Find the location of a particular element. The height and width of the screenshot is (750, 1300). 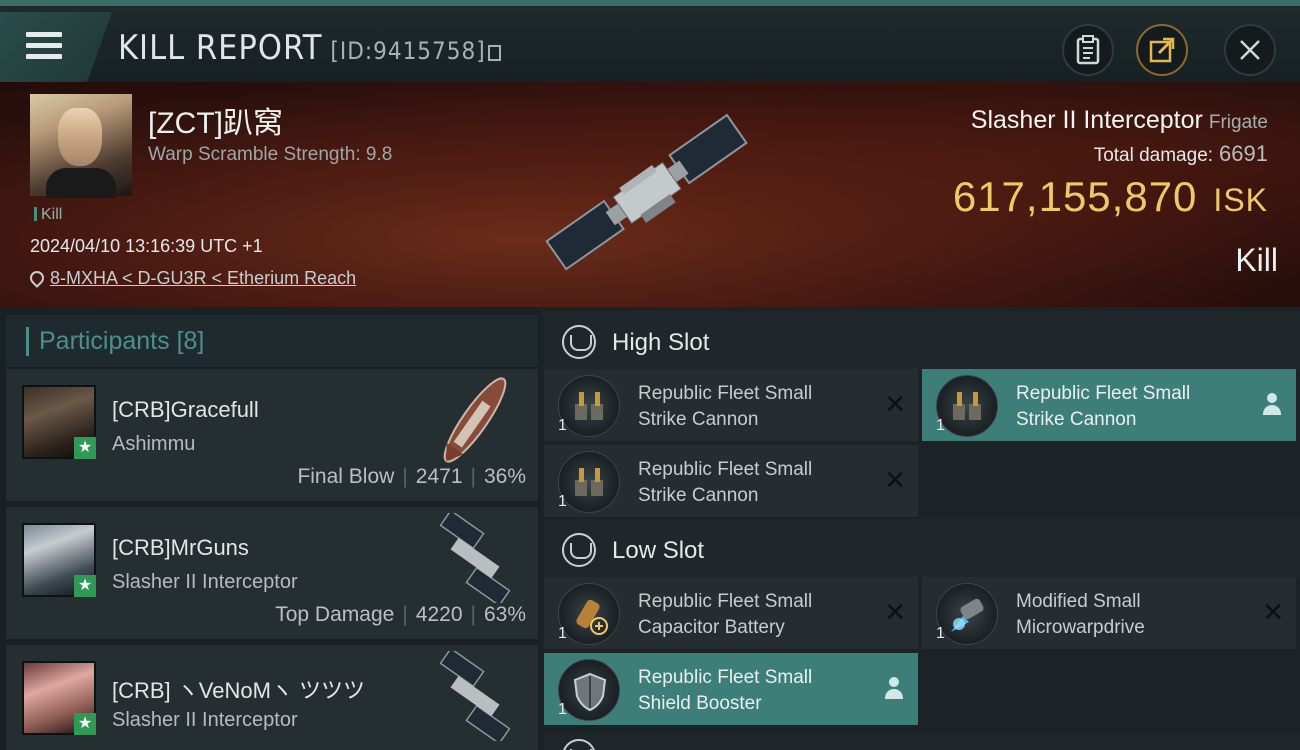

close-icon is located at coordinates (1250, 50).